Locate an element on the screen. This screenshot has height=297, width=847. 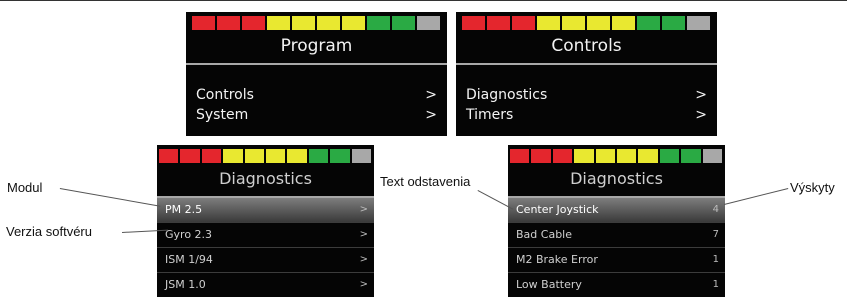
module-row: Gyro 2.3 > is located at coordinates (265, 235).